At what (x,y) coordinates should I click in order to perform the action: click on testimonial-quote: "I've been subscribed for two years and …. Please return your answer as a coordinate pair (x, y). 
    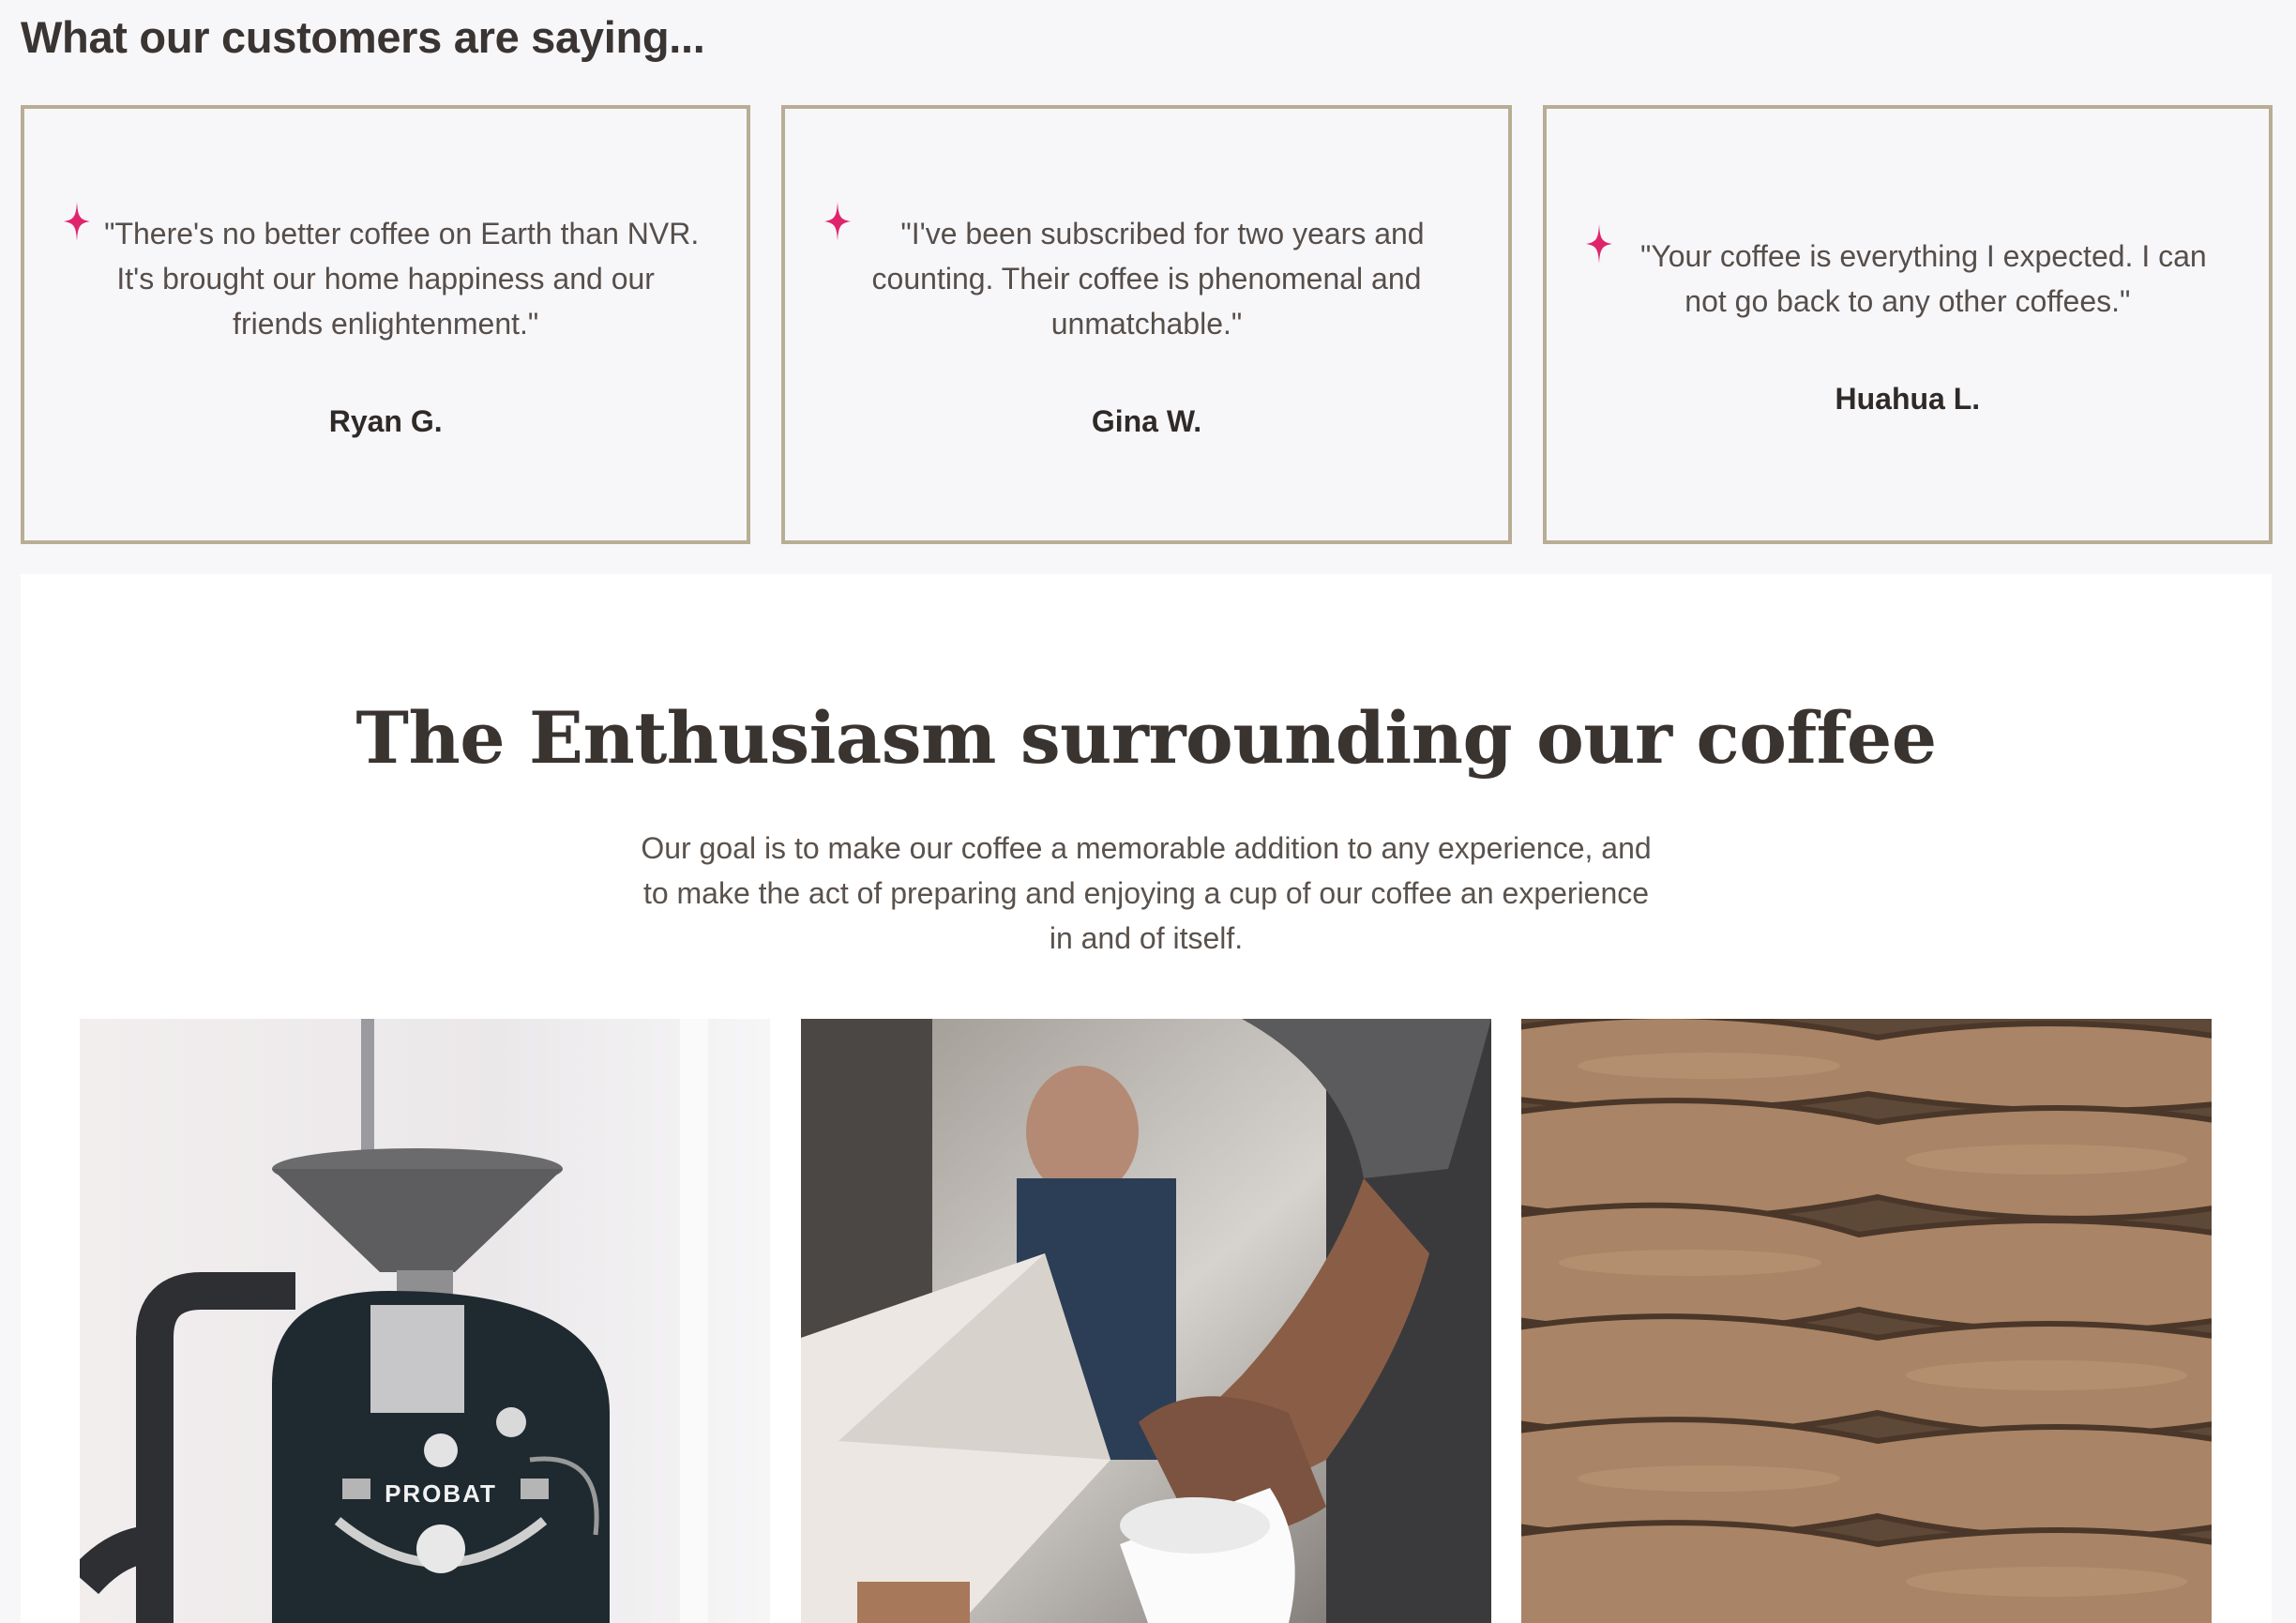
    Looking at the image, I should click on (1148, 278).